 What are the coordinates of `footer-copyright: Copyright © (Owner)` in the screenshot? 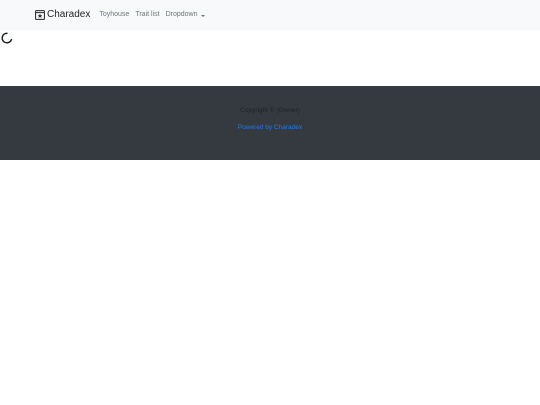 It's located at (270, 110).